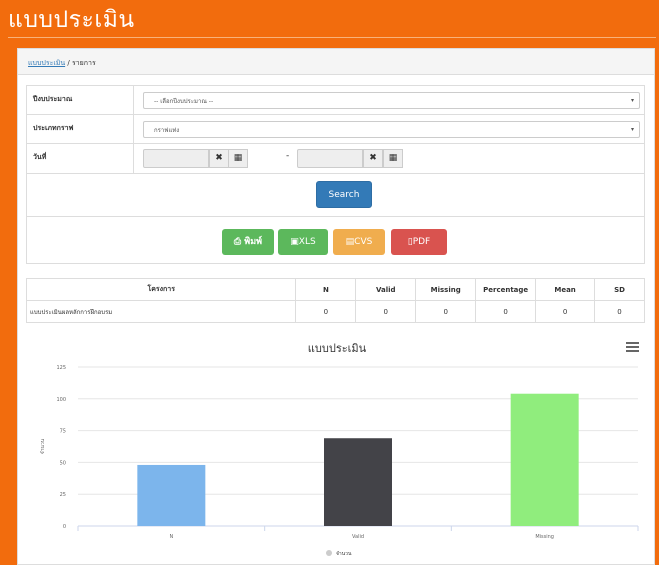 The width and height of the screenshot is (659, 569). Describe the element at coordinates (332, 21) in the screenshot. I see `page-header: แบบประเมิน` at that location.